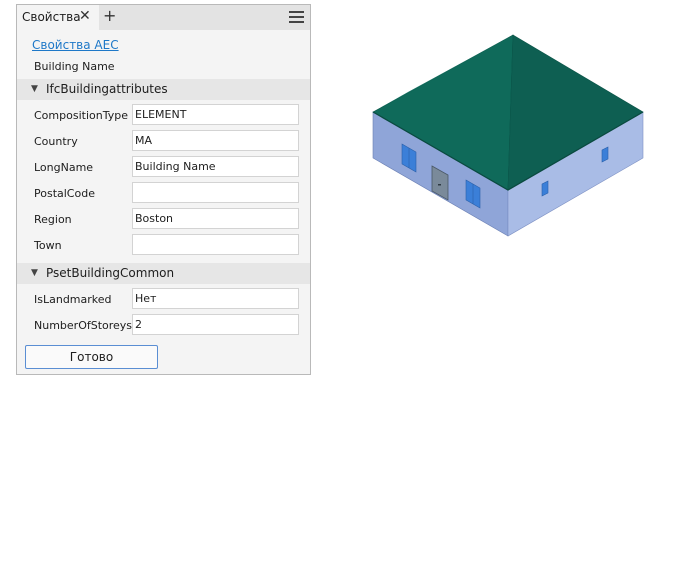 The image size is (680, 576). Describe the element at coordinates (64, 193) in the screenshot. I see `property-label: PostalCode` at that location.